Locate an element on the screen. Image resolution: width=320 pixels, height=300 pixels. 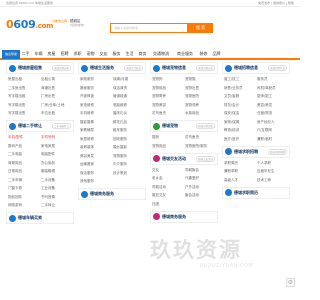
section-title: 德城求职简历 is located at coordinates (260, 193).